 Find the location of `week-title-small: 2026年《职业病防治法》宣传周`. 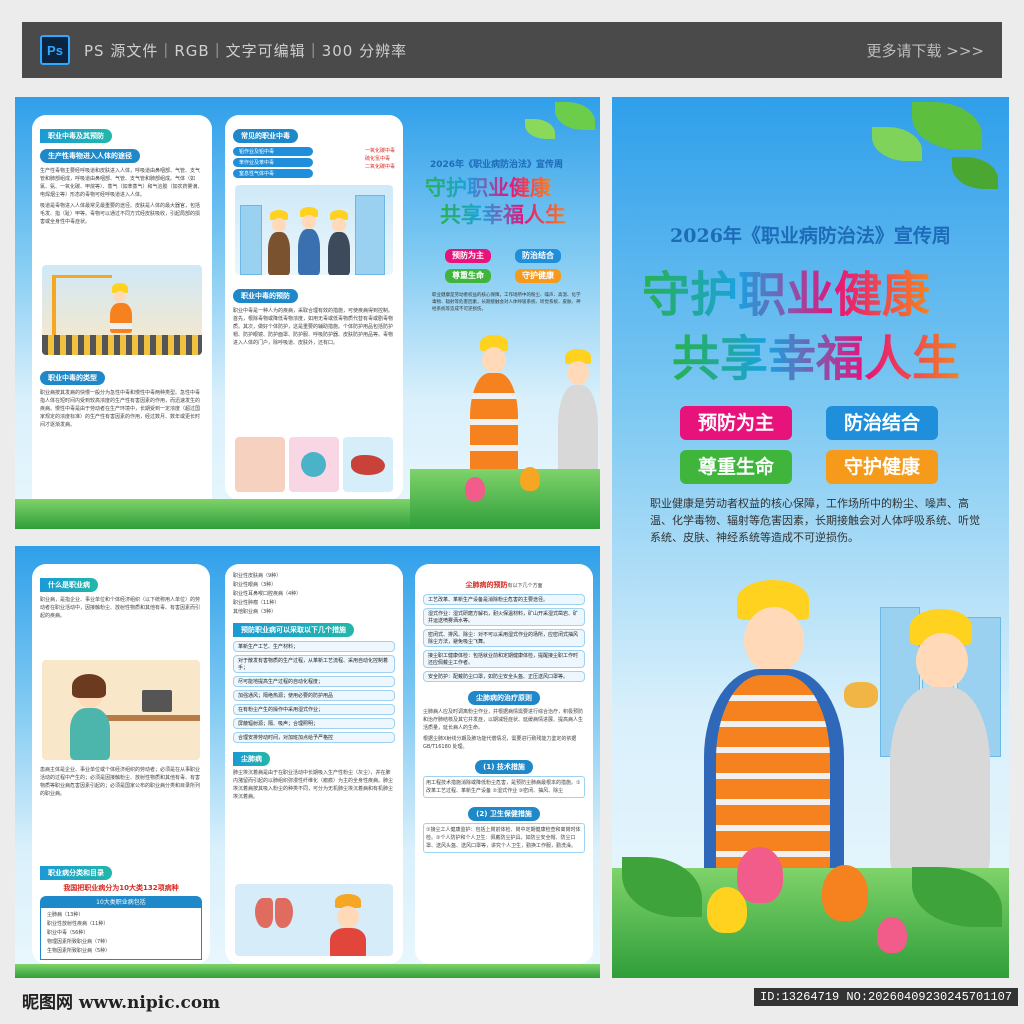

week-title-small: 2026年《职业病防治法》宣传周 is located at coordinates (497, 165).